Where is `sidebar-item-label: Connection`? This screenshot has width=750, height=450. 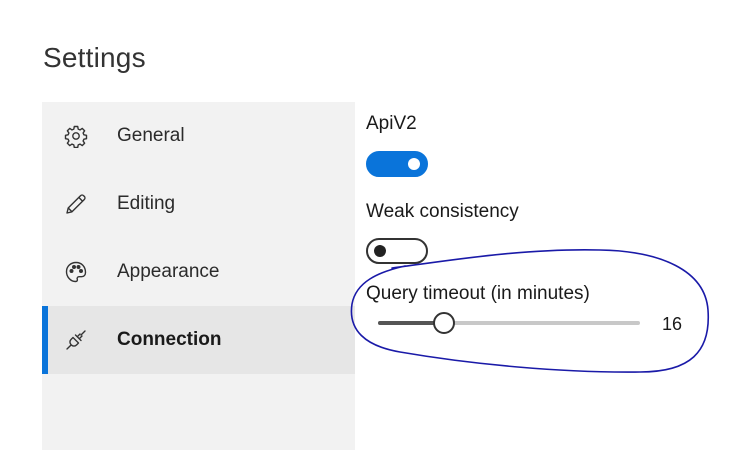 sidebar-item-label: Connection is located at coordinates (169, 339).